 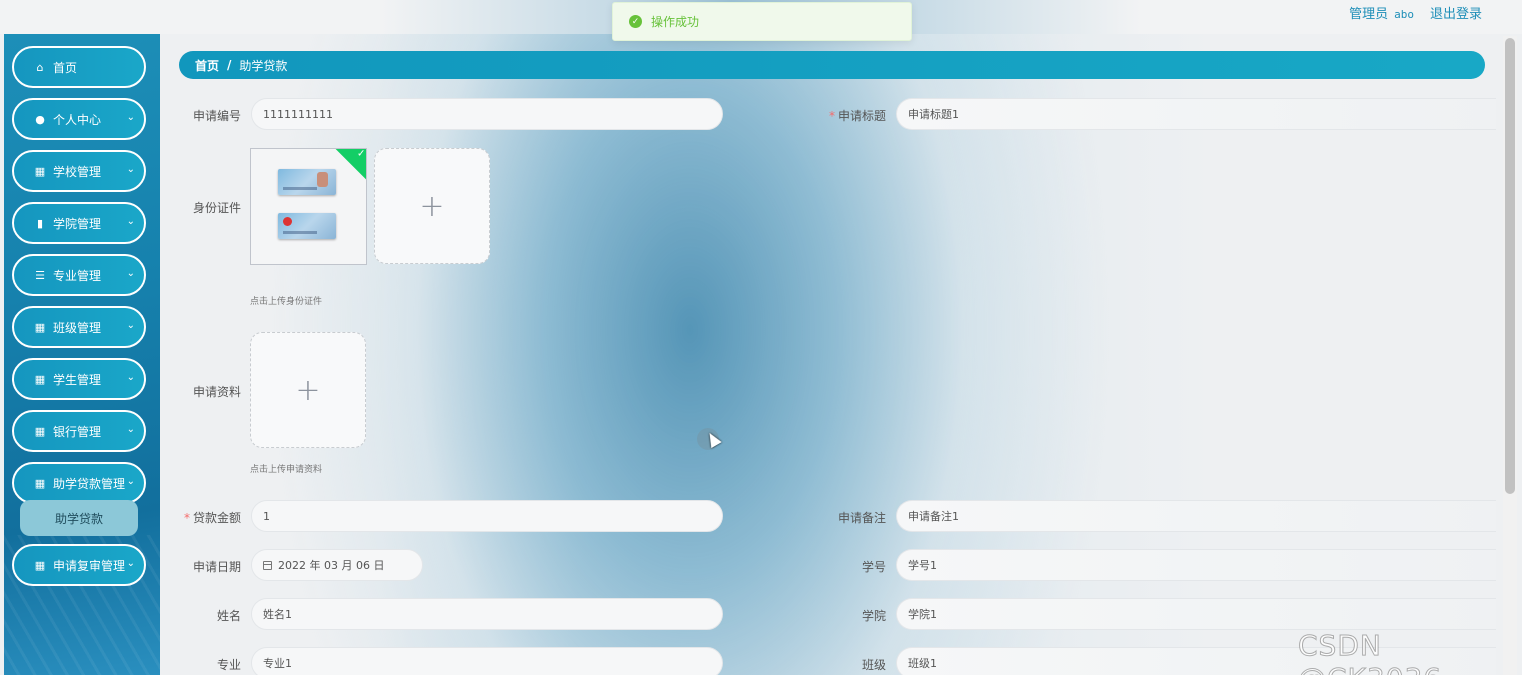 I want to click on sidebar-item-label: 首页, so click(x=65, y=67).